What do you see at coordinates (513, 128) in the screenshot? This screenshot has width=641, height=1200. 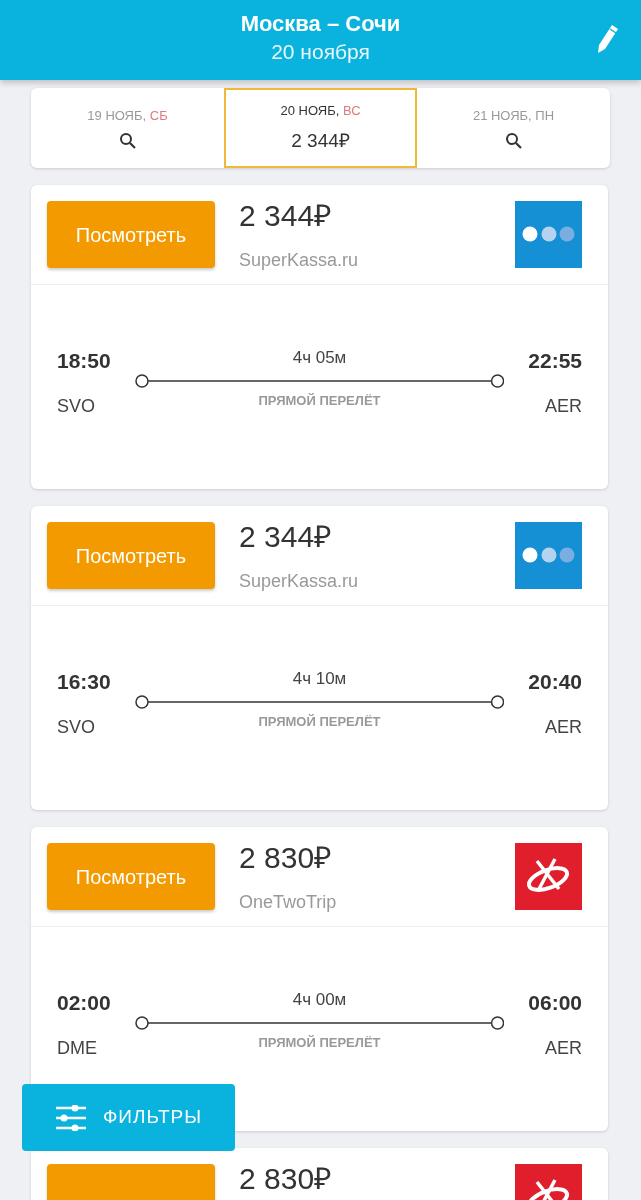 I see `date-tab: 21 НОЯБ, ПН` at bounding box center [513, 128].